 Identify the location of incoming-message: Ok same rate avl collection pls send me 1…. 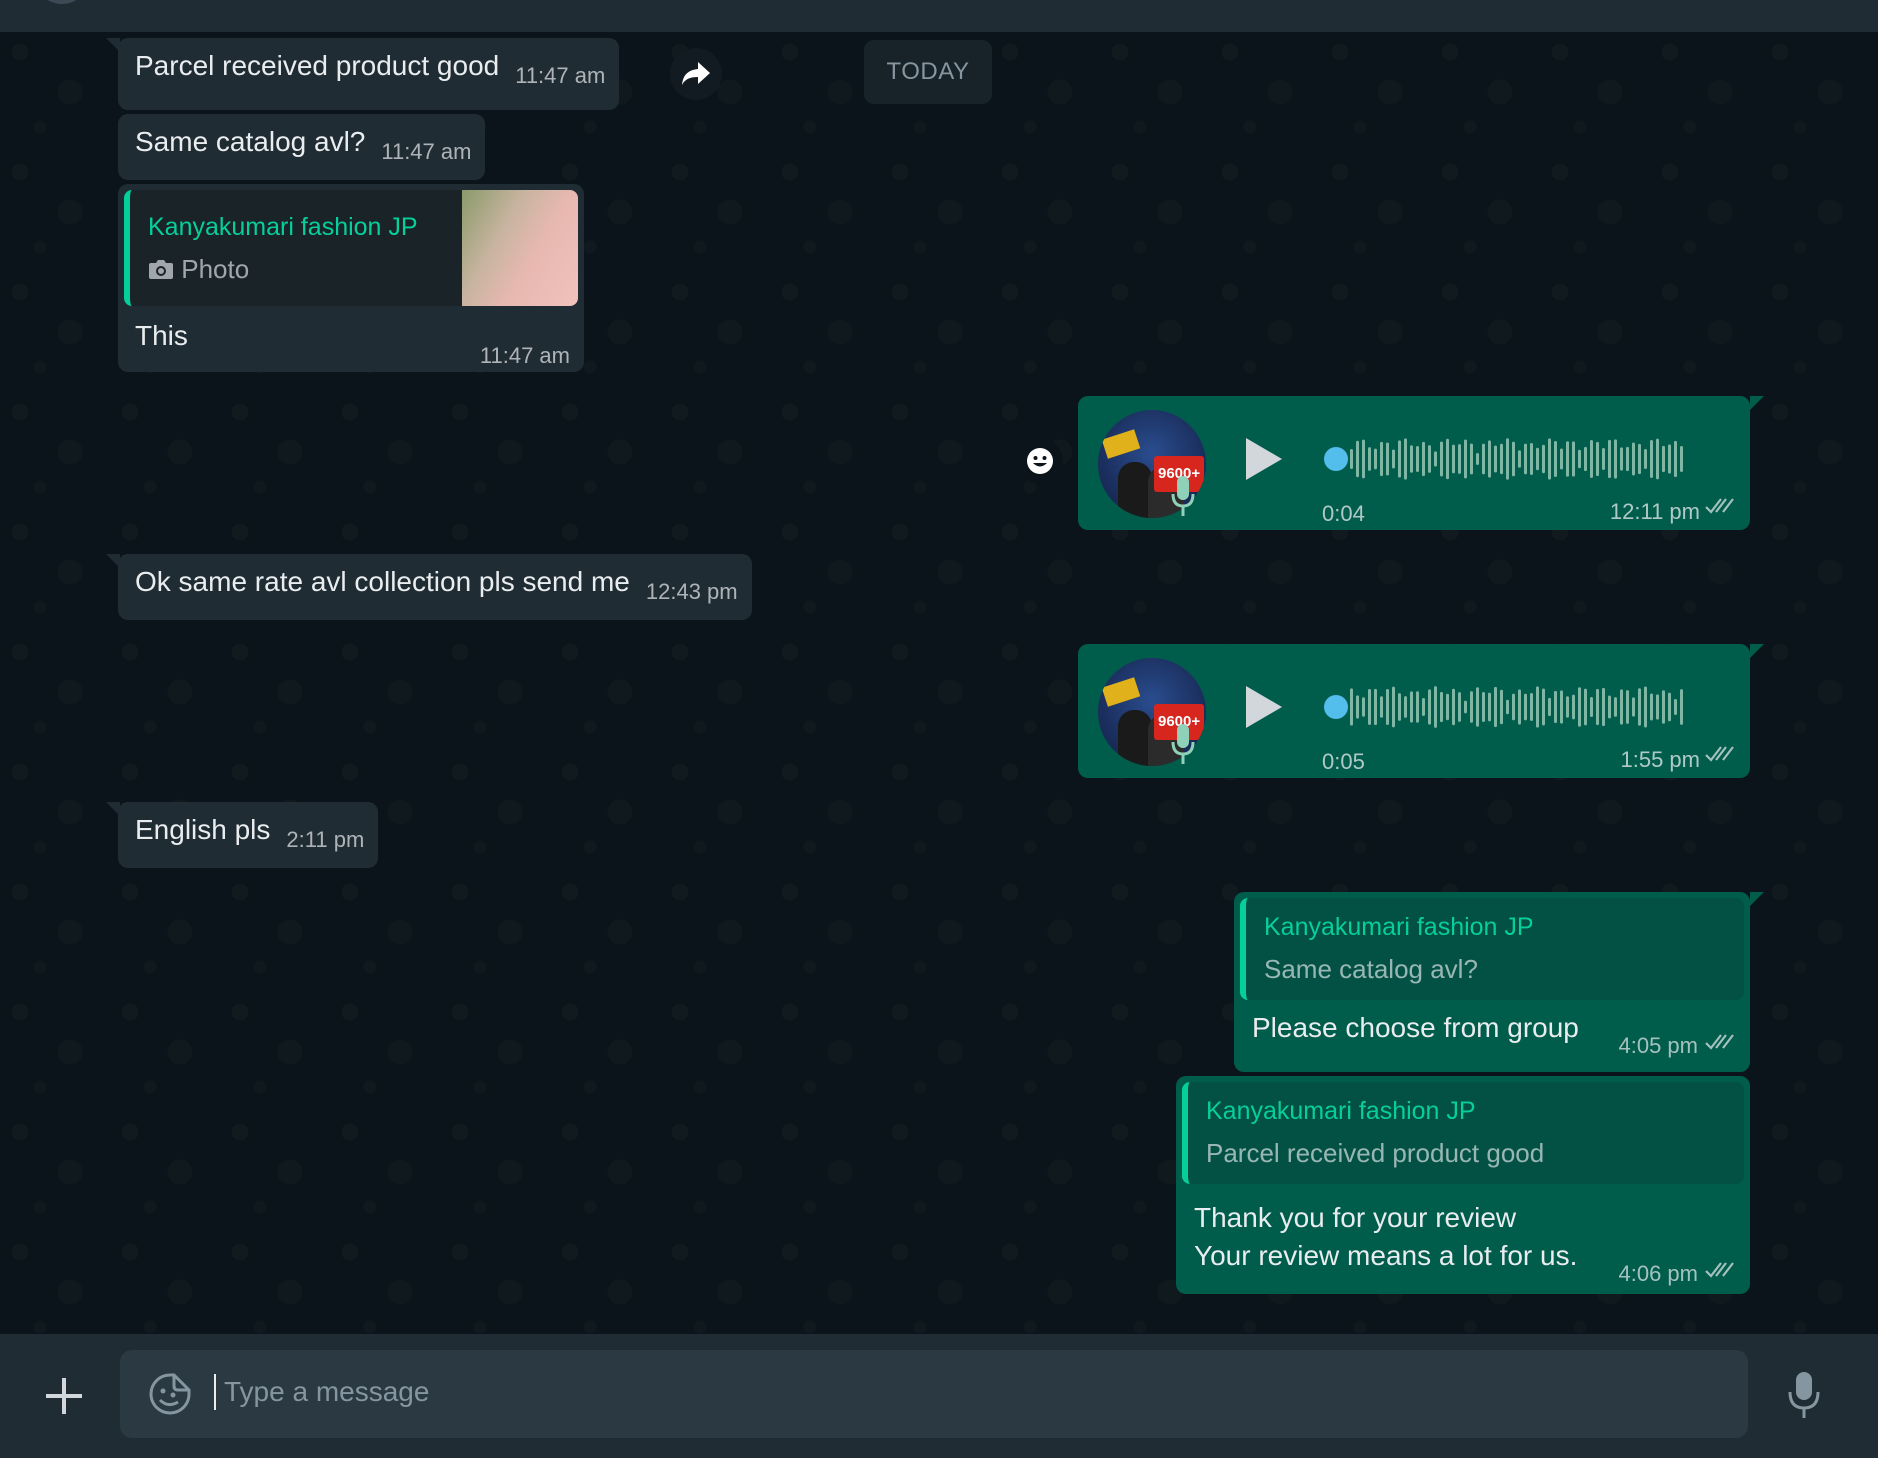
(429, 587).